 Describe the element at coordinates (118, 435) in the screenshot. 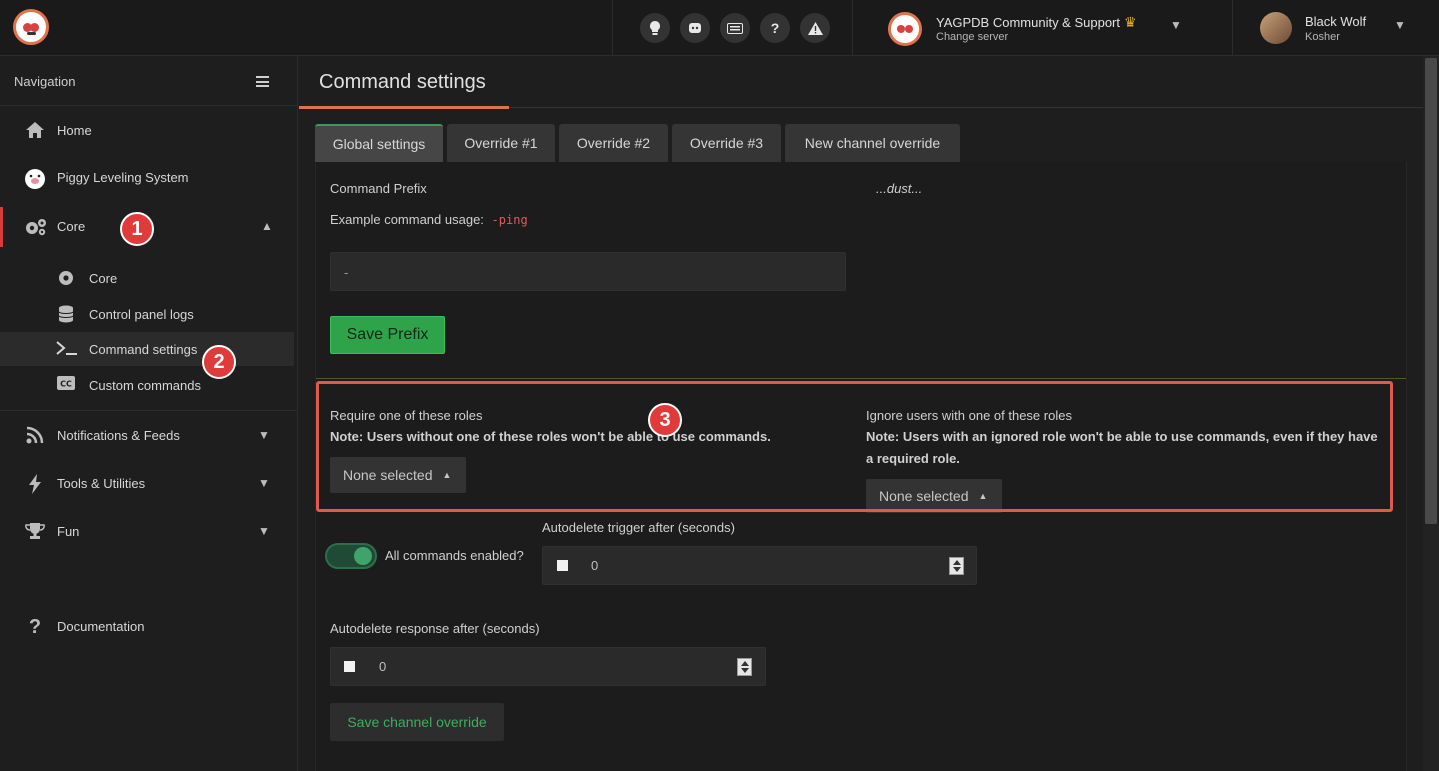

I see `sidebar-item-label: Notifications & Feeds` at that location.